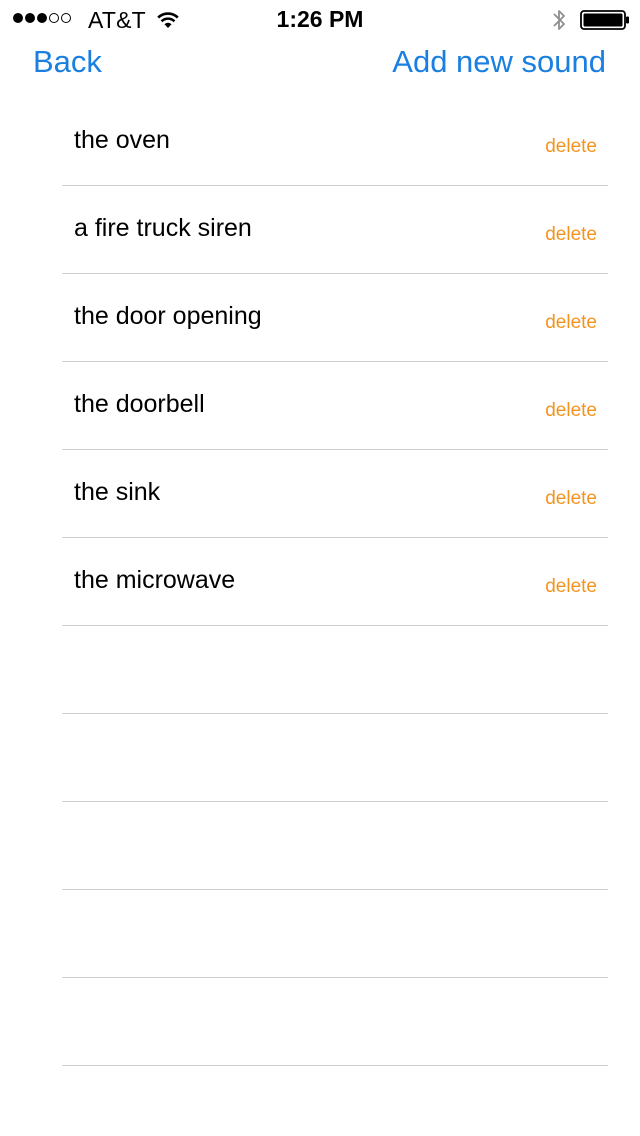 This screenshot has width=640, height=1136. What do you see at coordinates (335, 406) in the screenshot?
I see `sound-row: the doorbell delete` at bounding box center [335, 406].